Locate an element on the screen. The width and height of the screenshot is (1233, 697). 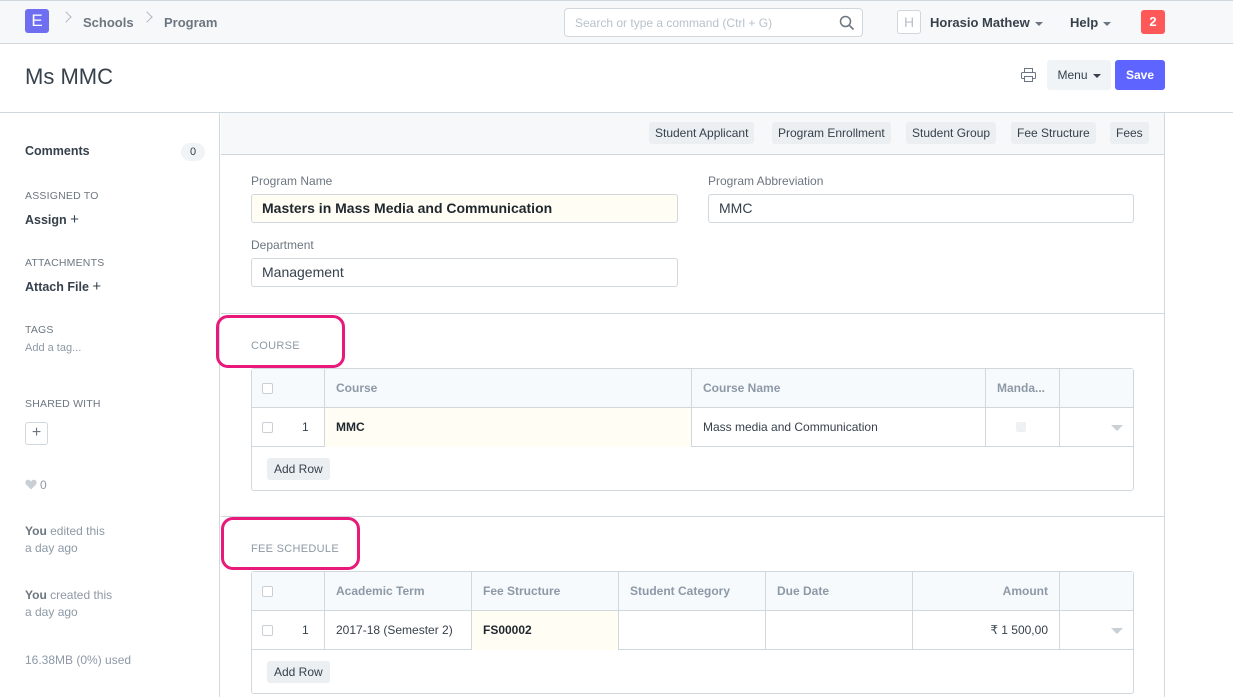
awesome-bar is located at coordinates (713, 22).